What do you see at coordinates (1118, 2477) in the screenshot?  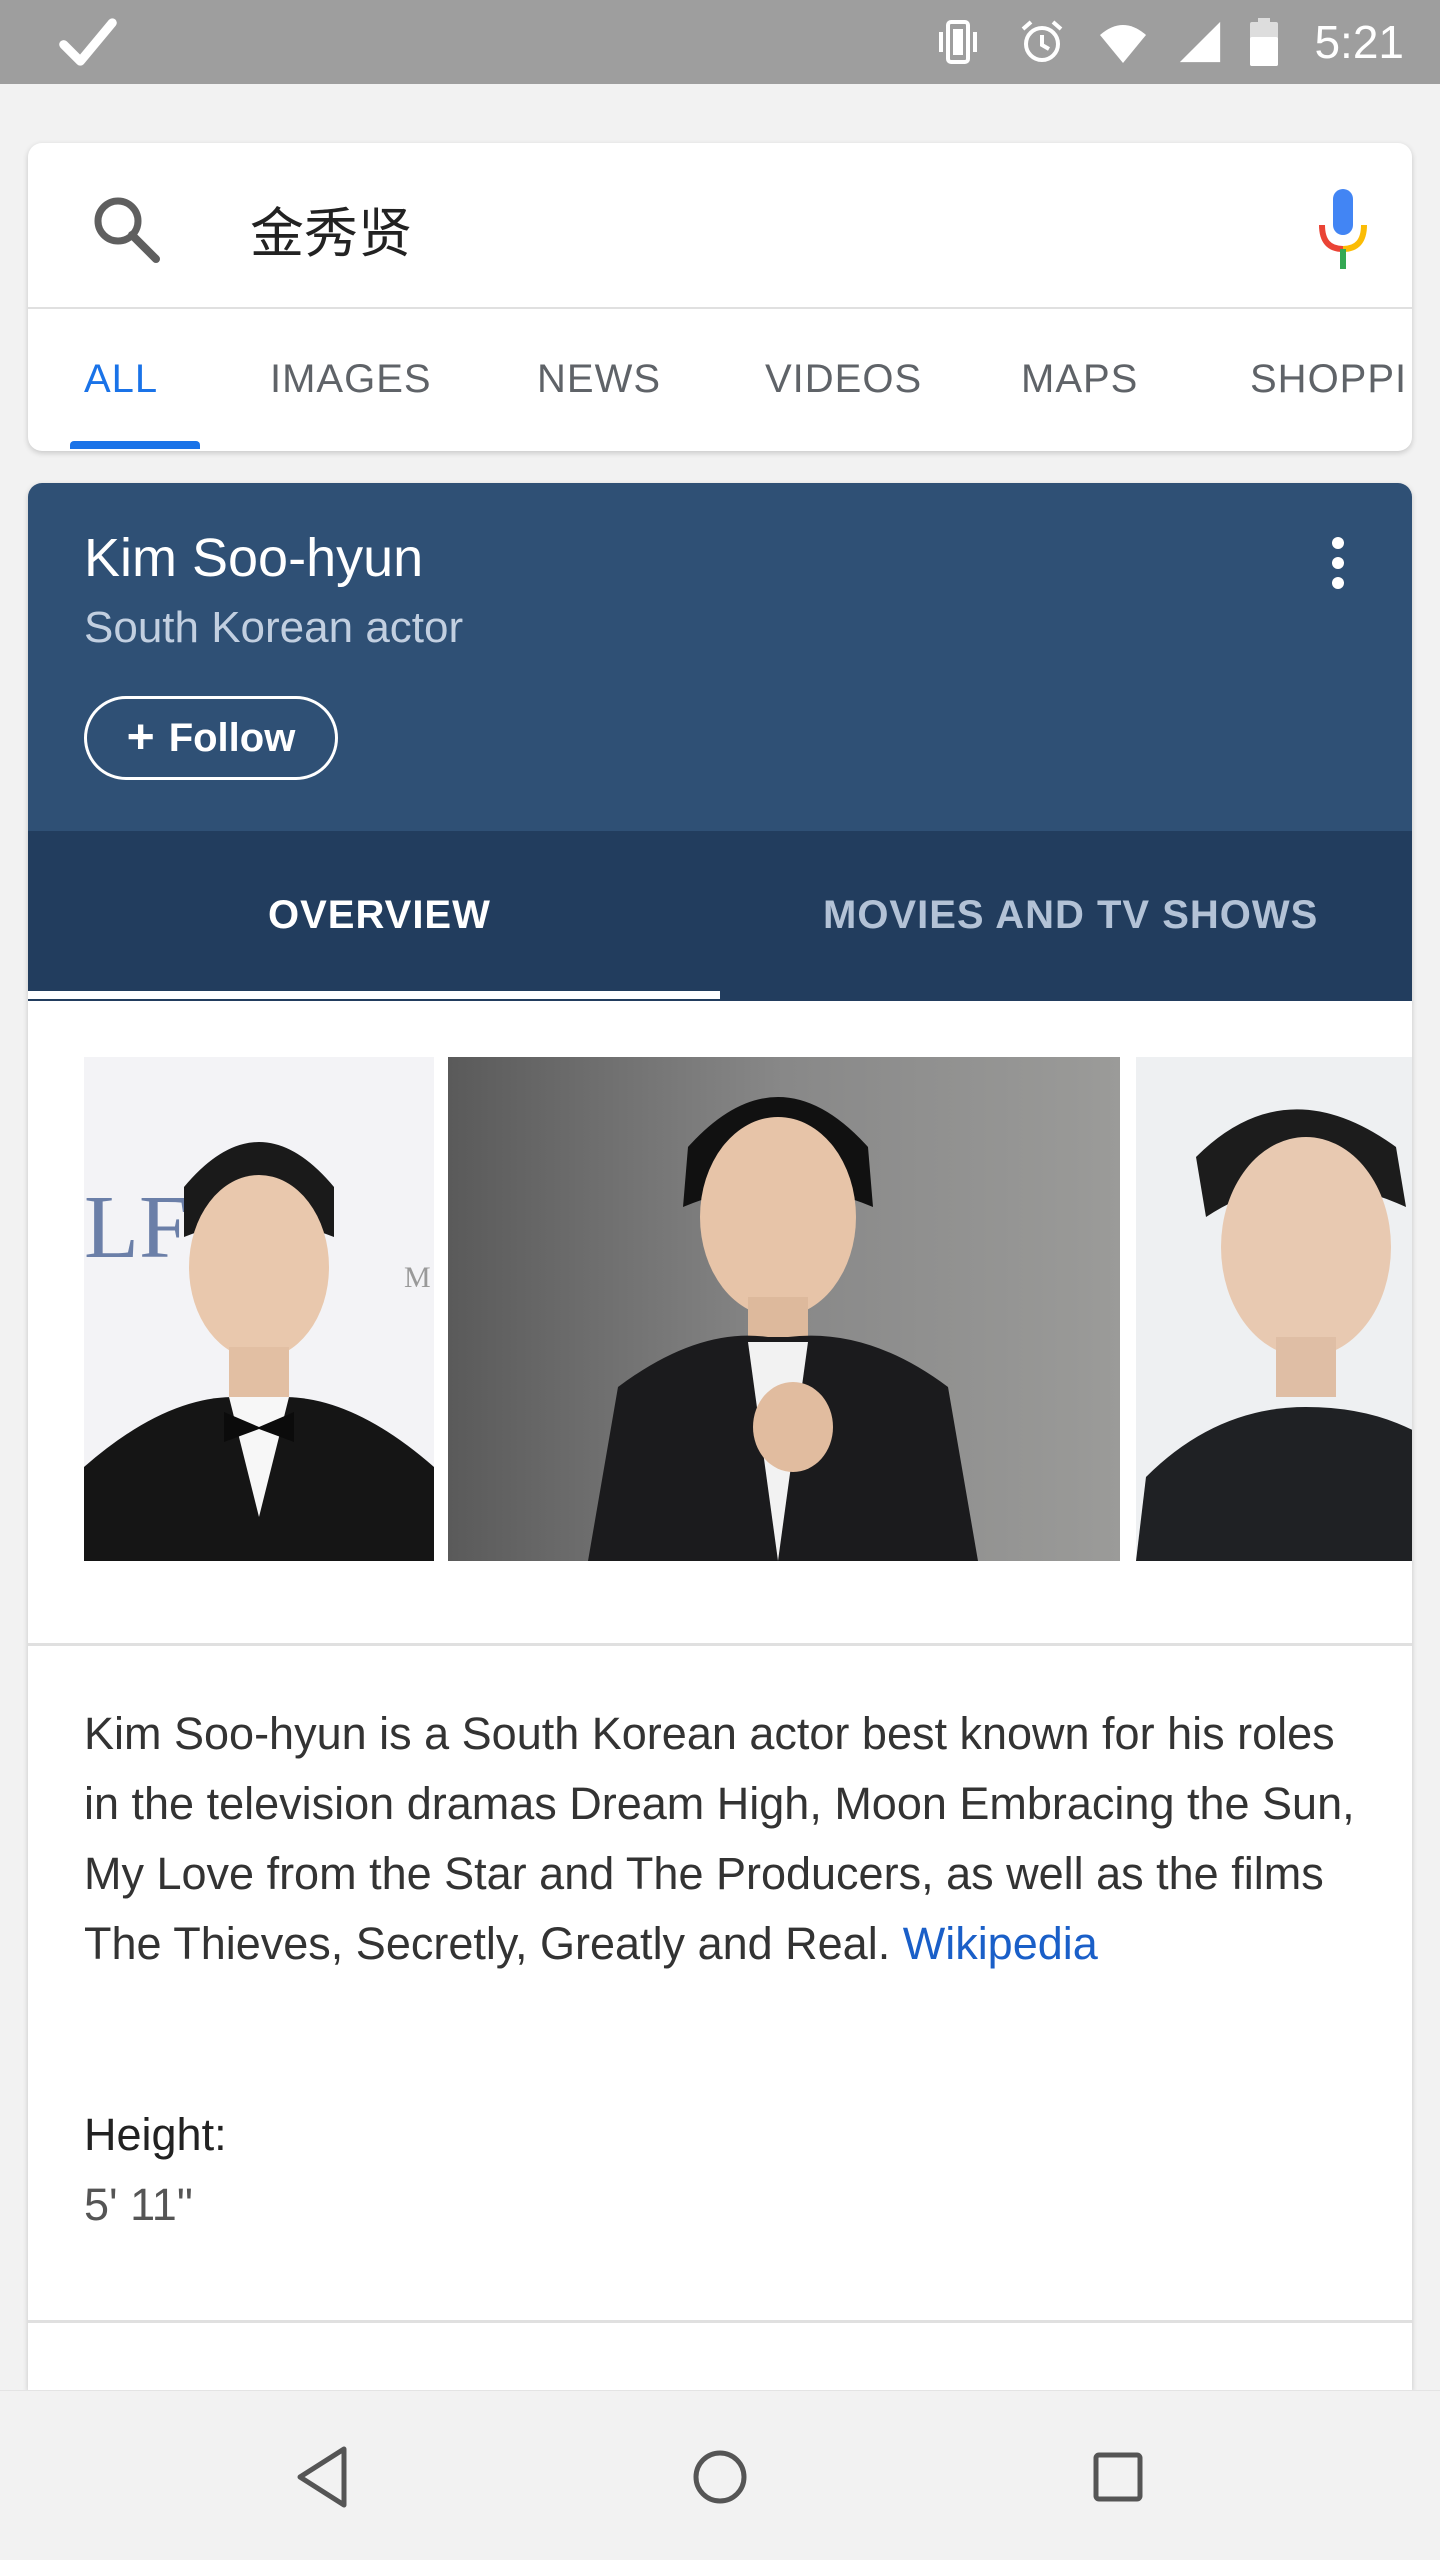 I see `recents-icon` at bounding box center [1118, 2477].